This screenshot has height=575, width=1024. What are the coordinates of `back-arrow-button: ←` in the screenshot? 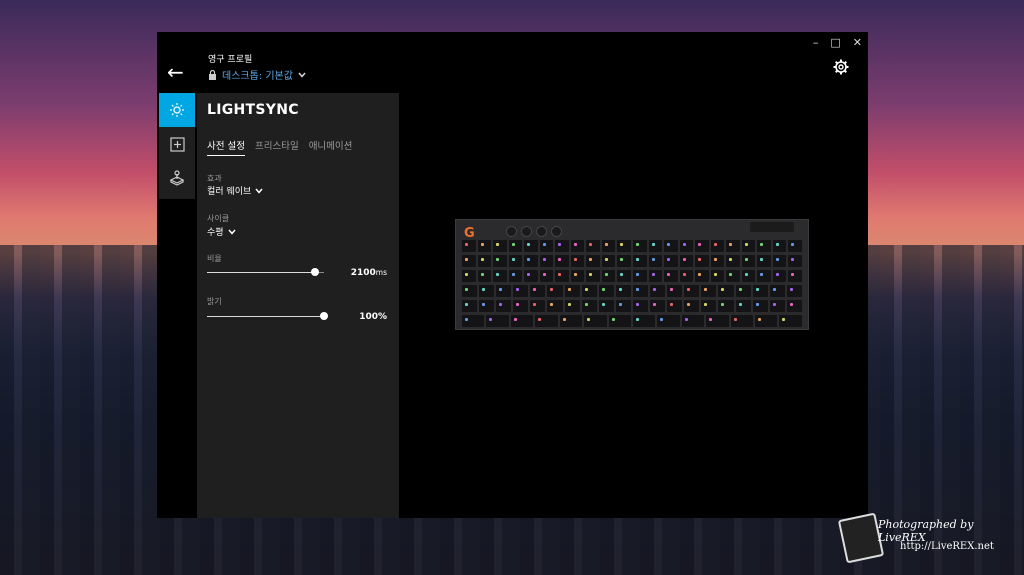 It's located at (175, 72).